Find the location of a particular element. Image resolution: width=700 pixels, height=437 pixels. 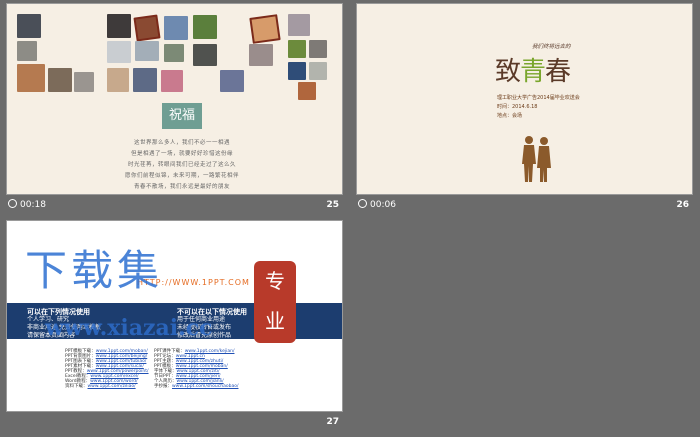

watermark-title: 下载集 is located at coordinates (94, 270).